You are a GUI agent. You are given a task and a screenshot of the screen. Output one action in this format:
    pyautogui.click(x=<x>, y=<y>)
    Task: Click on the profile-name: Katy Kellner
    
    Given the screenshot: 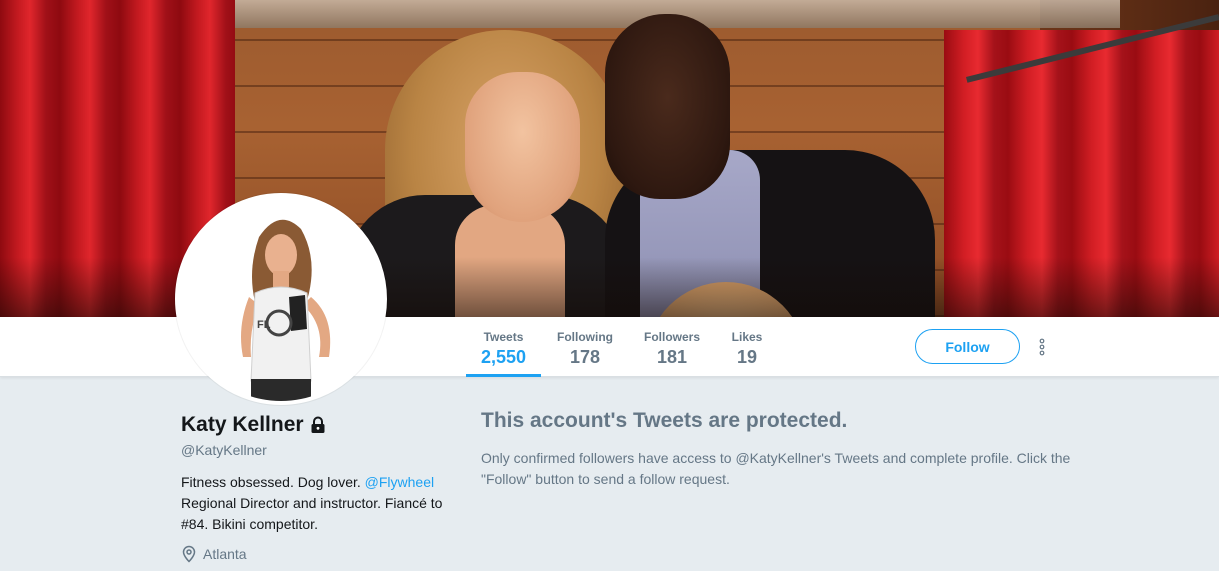 What is the action you would take?
    pyautogui.click(x=253, y=425)
    